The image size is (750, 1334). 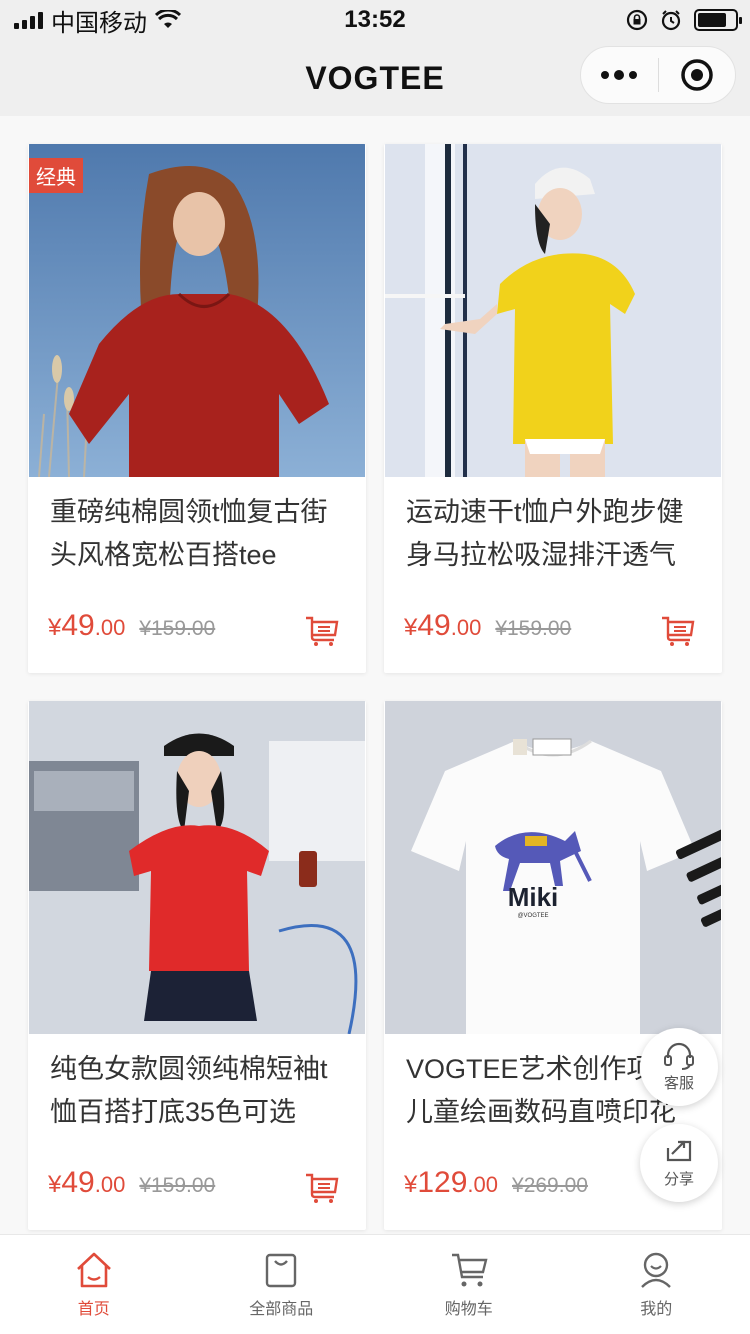 I want to click on tab-all-products: 全部商品, so click(x=282, y=1284).